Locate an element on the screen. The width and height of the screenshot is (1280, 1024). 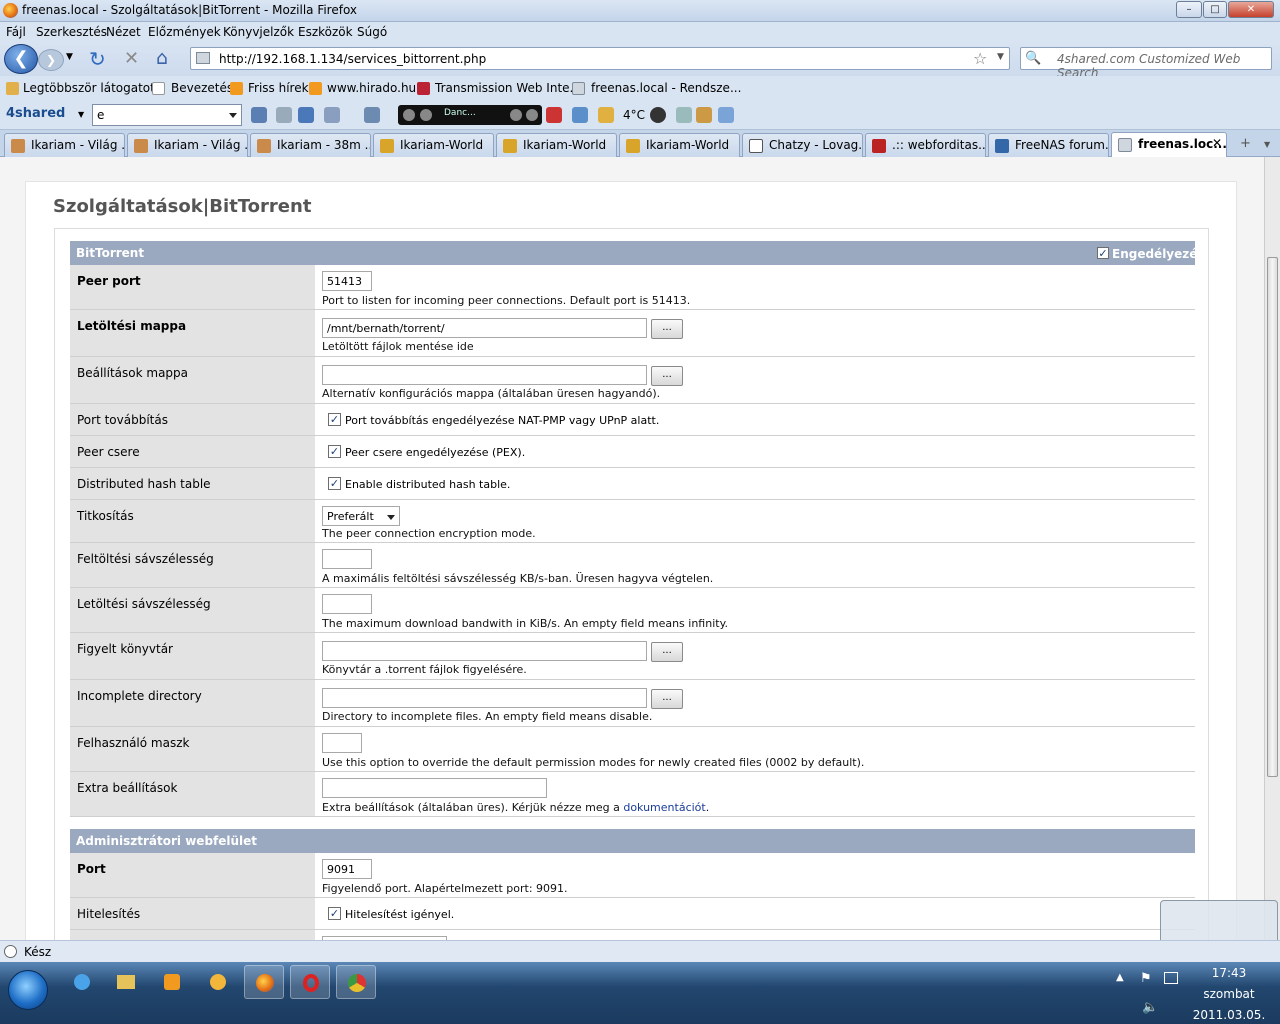
tab-list-icon: ▼ is located at coordinates (1267, 144).